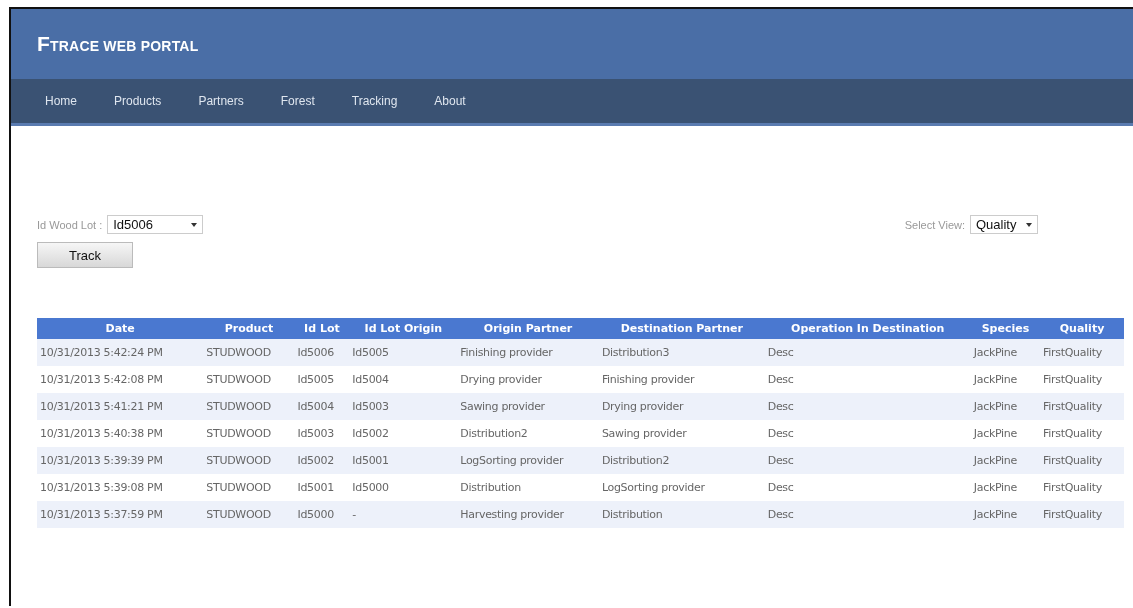 This screenshot has width=1133, height=608. What do you see at coordinates (120, 352) in the screenshot?
I see `table-cell: 10/31/2013 5:42:24 PM` at bounding box center [120, 352].